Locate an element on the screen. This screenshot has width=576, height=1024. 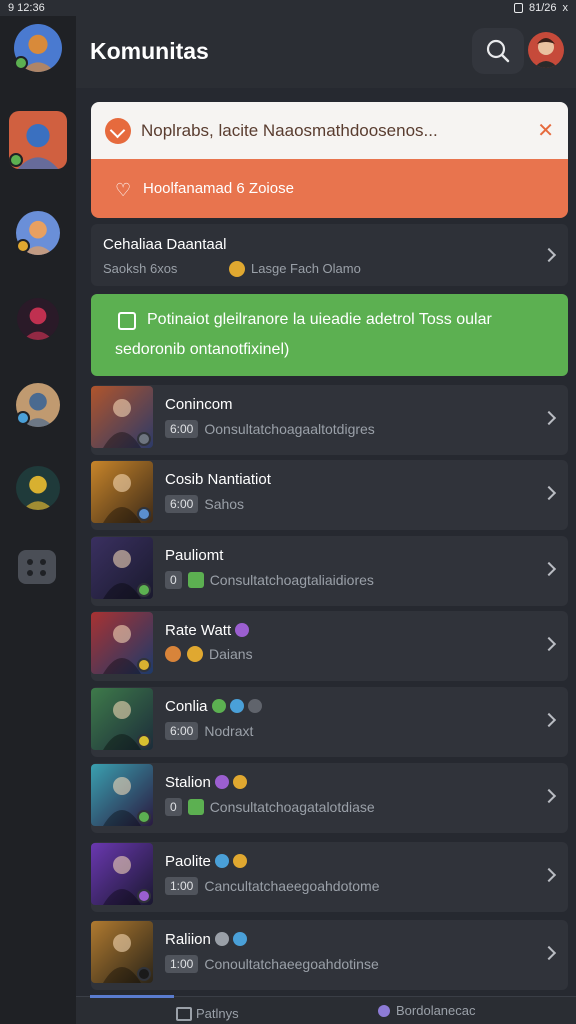
bottom-bar: Patlnys Bordolanecac is located at coordinates (326, 1009).